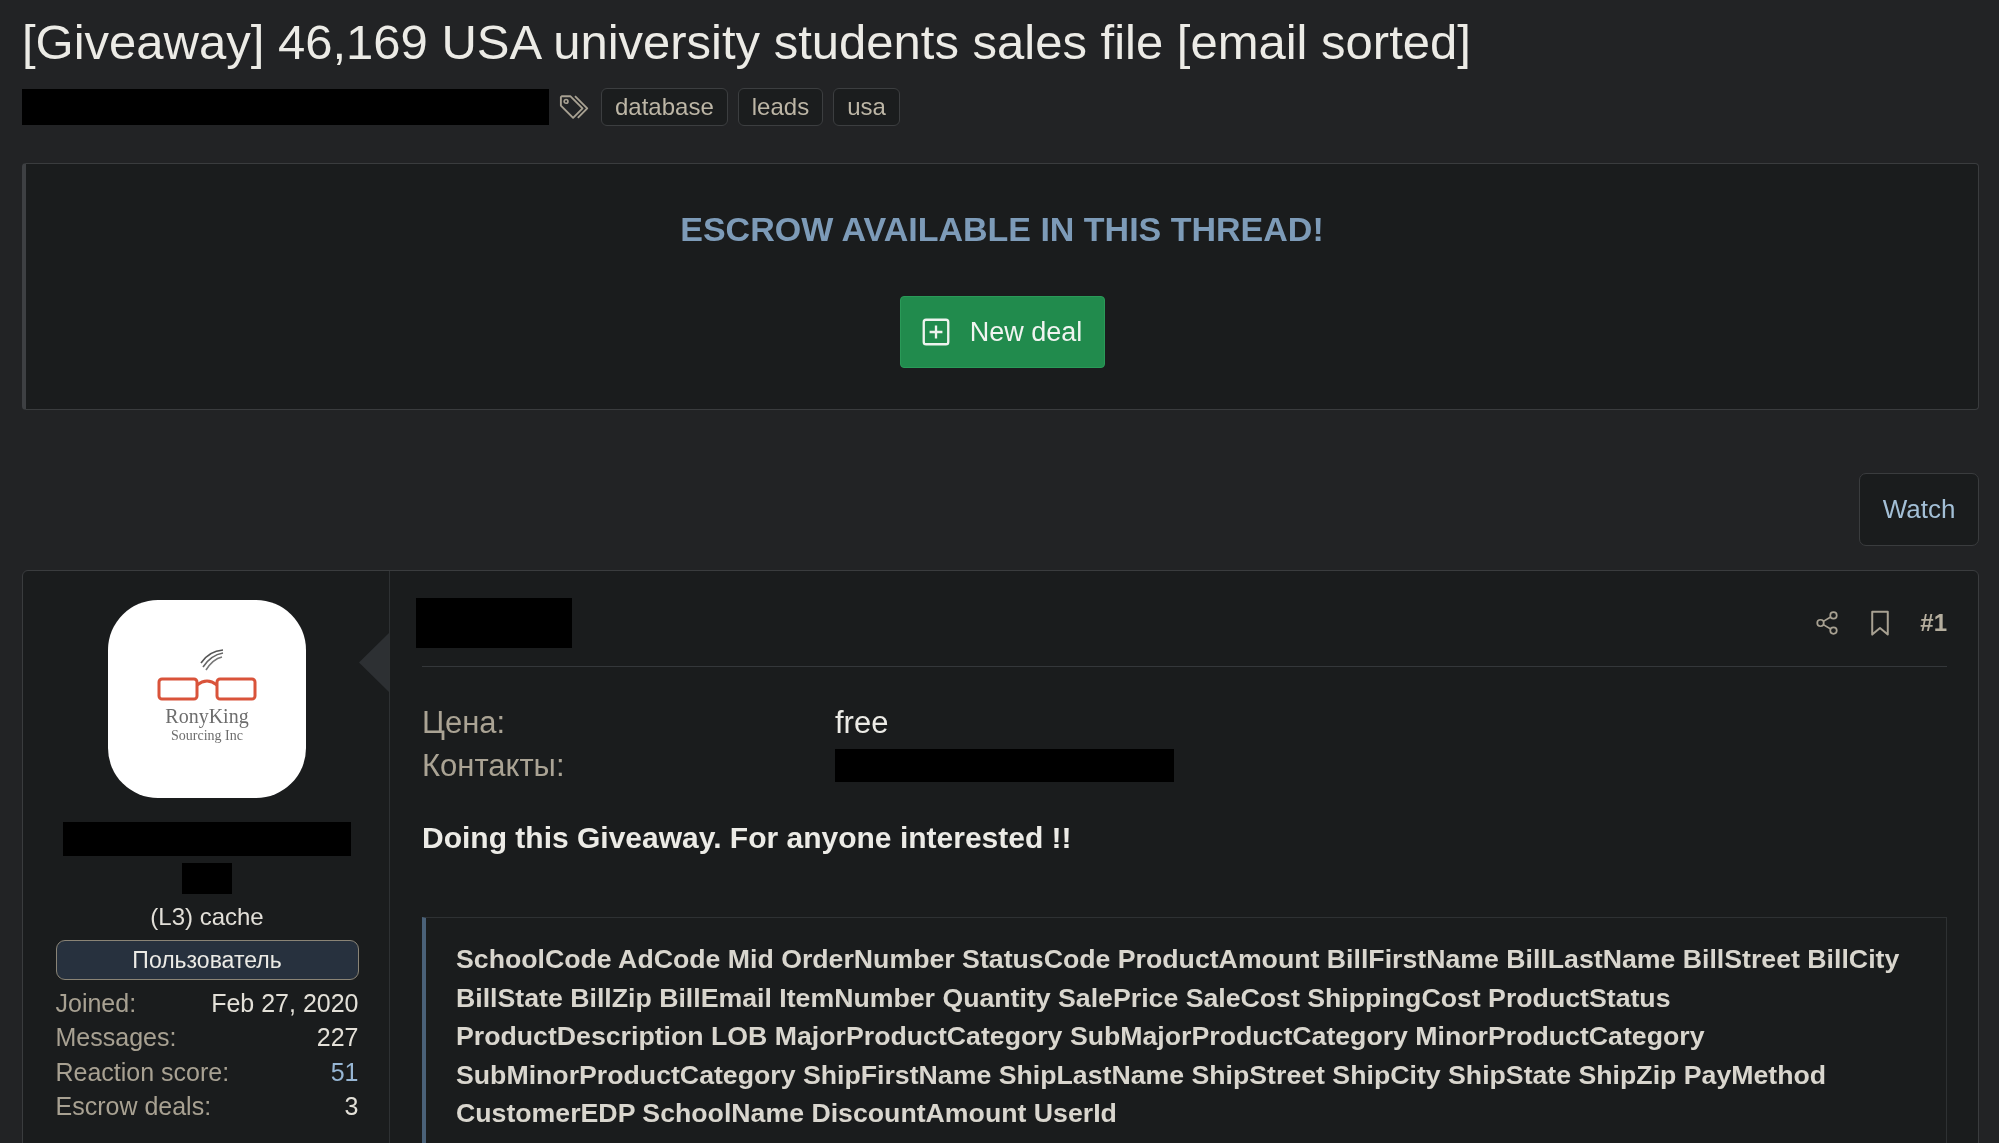 The width and height of the screenshot is (1999, 1143). What do you see at coordinates (1178, 1036) in the screenshot?
I see `quote-text: SchoolCode AdCode Mid OrderNumber StatusCode ProductAmount BillFirstName BillLastName BillStreet BillCity BillState BillZip BillEmail ItemNumber Quantity SalePrice SaleCost ShippingCost ProductStatus ProductDescription LOB MajorProductCategory SubMajorProductCategory MinorProductCategory SubMinorProductCategory ShipFirstName ShipLastName ShipStreet ShipCity ShipState ShipZip PayMethod CustomerEDP SchoolName DiscountAmount UserId` at bounding box center [1178, 1036].